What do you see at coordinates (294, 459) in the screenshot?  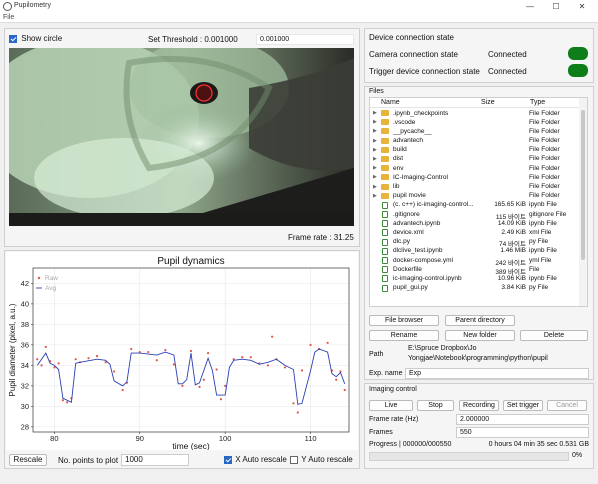 I see `y-auto-check-icon` at bounding box center [294, 459].